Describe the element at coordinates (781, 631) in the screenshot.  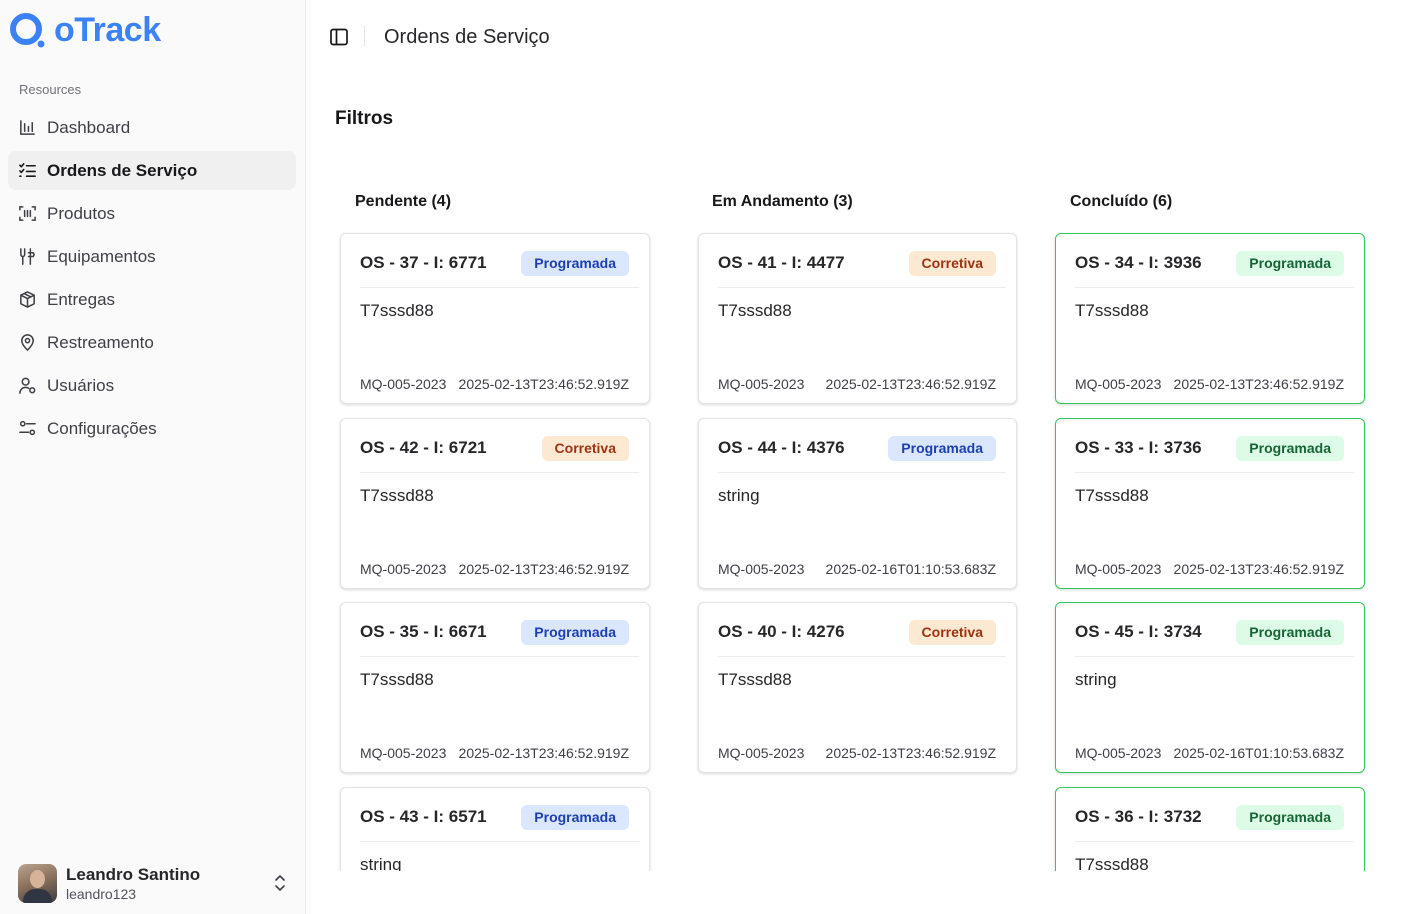
I see `card-title: OS - 40 - I: 4276` at that location.